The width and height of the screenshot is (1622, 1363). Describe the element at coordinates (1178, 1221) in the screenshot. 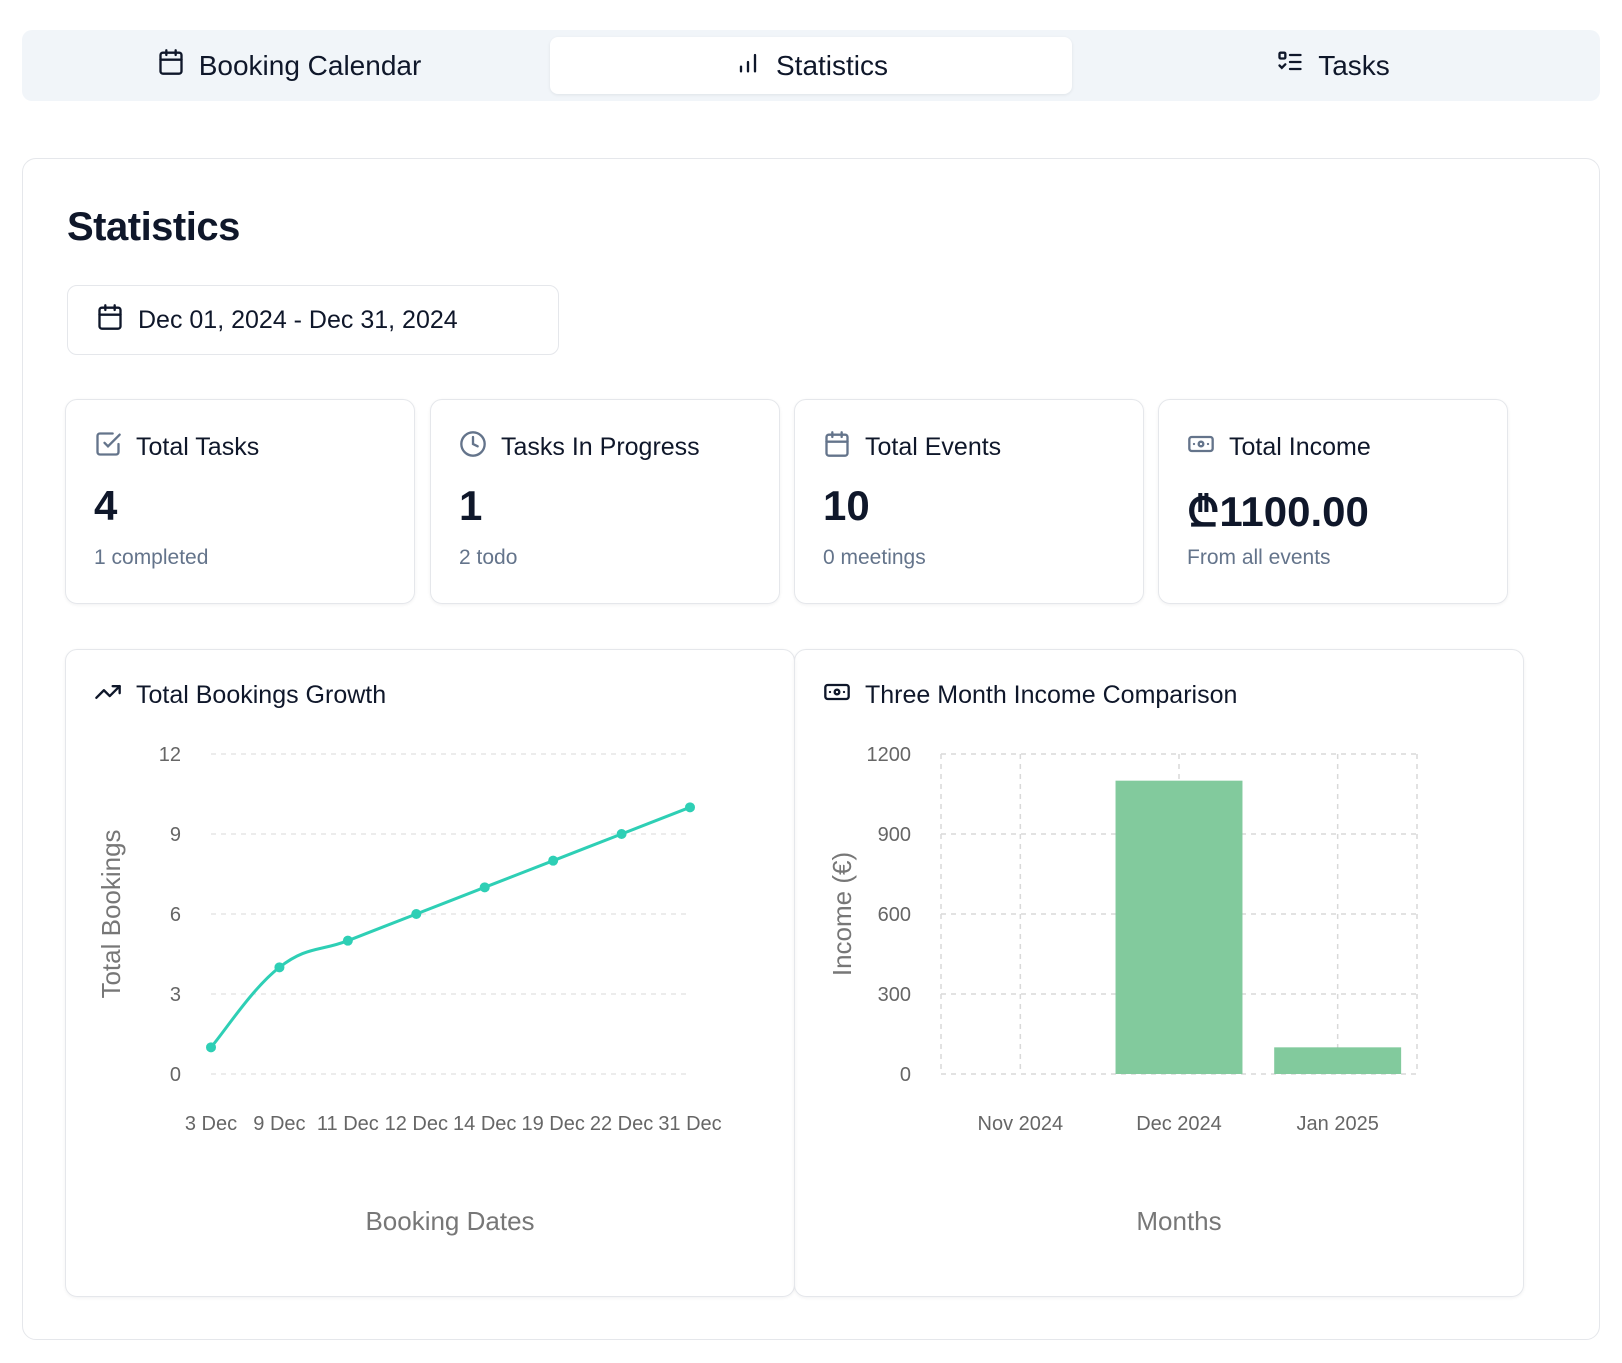

I see `x-axis-title: Months` at that location.